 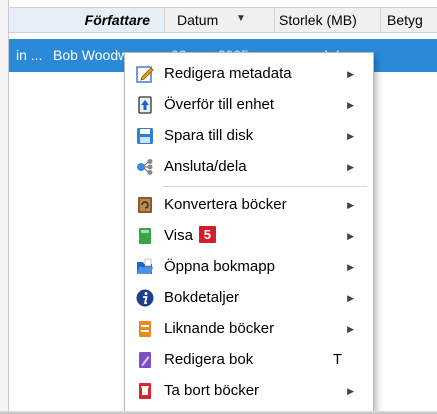 I want to click on menu-item-book-details: Bokdetaljer ▶, so click(x=249, y=298).